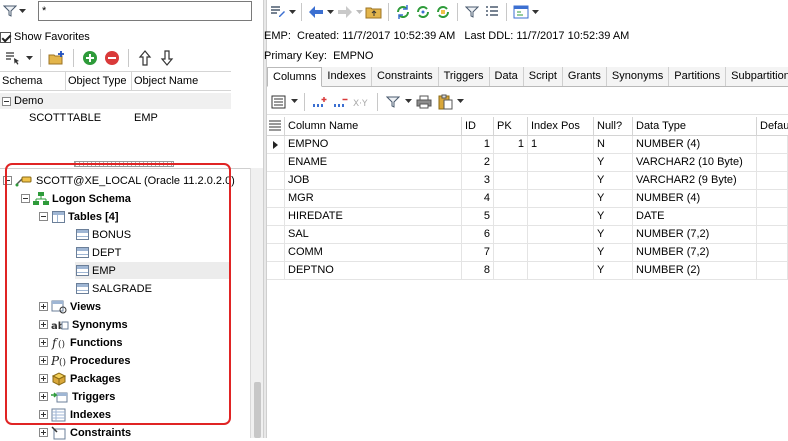 The height and width of the screenshot is (441, 788). Describe the element at coordinates (613, 126) in the screenshot. I see `column-header-null: Null?` at that location.